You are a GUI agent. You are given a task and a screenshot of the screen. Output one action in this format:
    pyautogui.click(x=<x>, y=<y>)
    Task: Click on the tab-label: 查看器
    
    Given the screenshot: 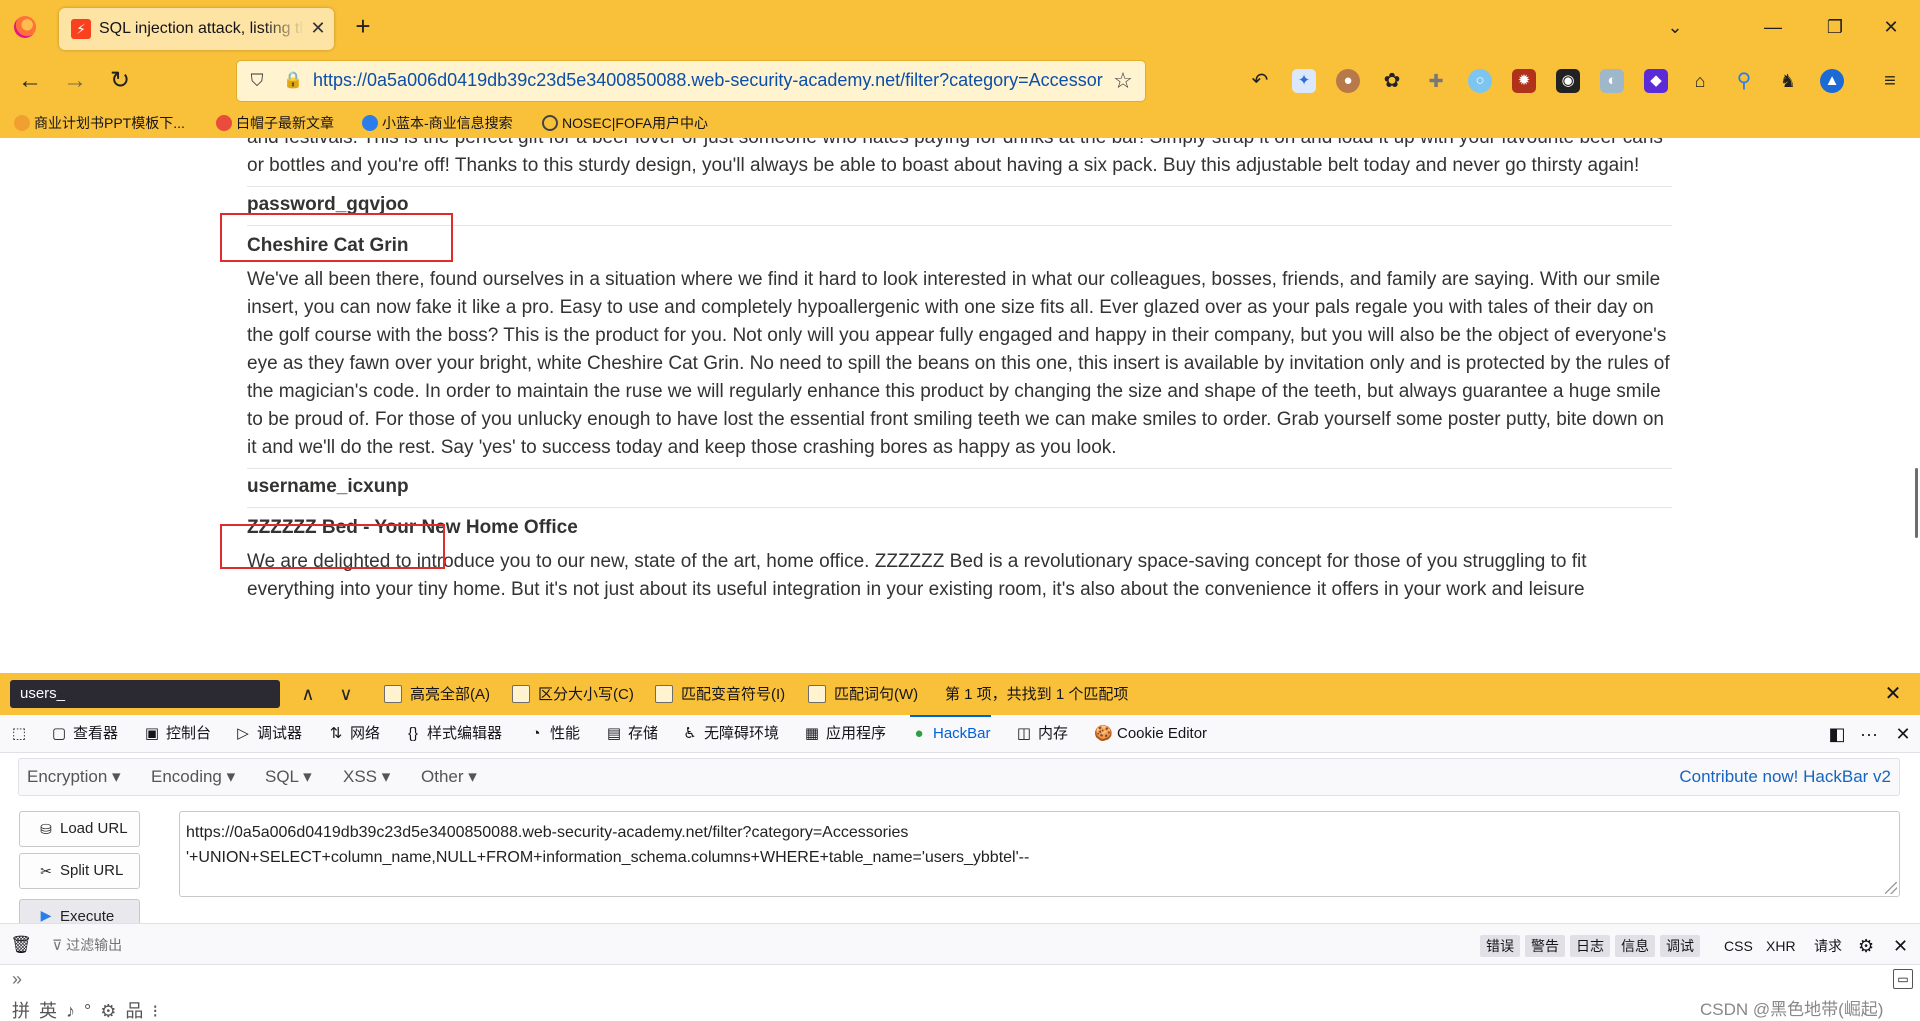 What is the action you would take?
    pyautogui.click(x=96, y=733)
    